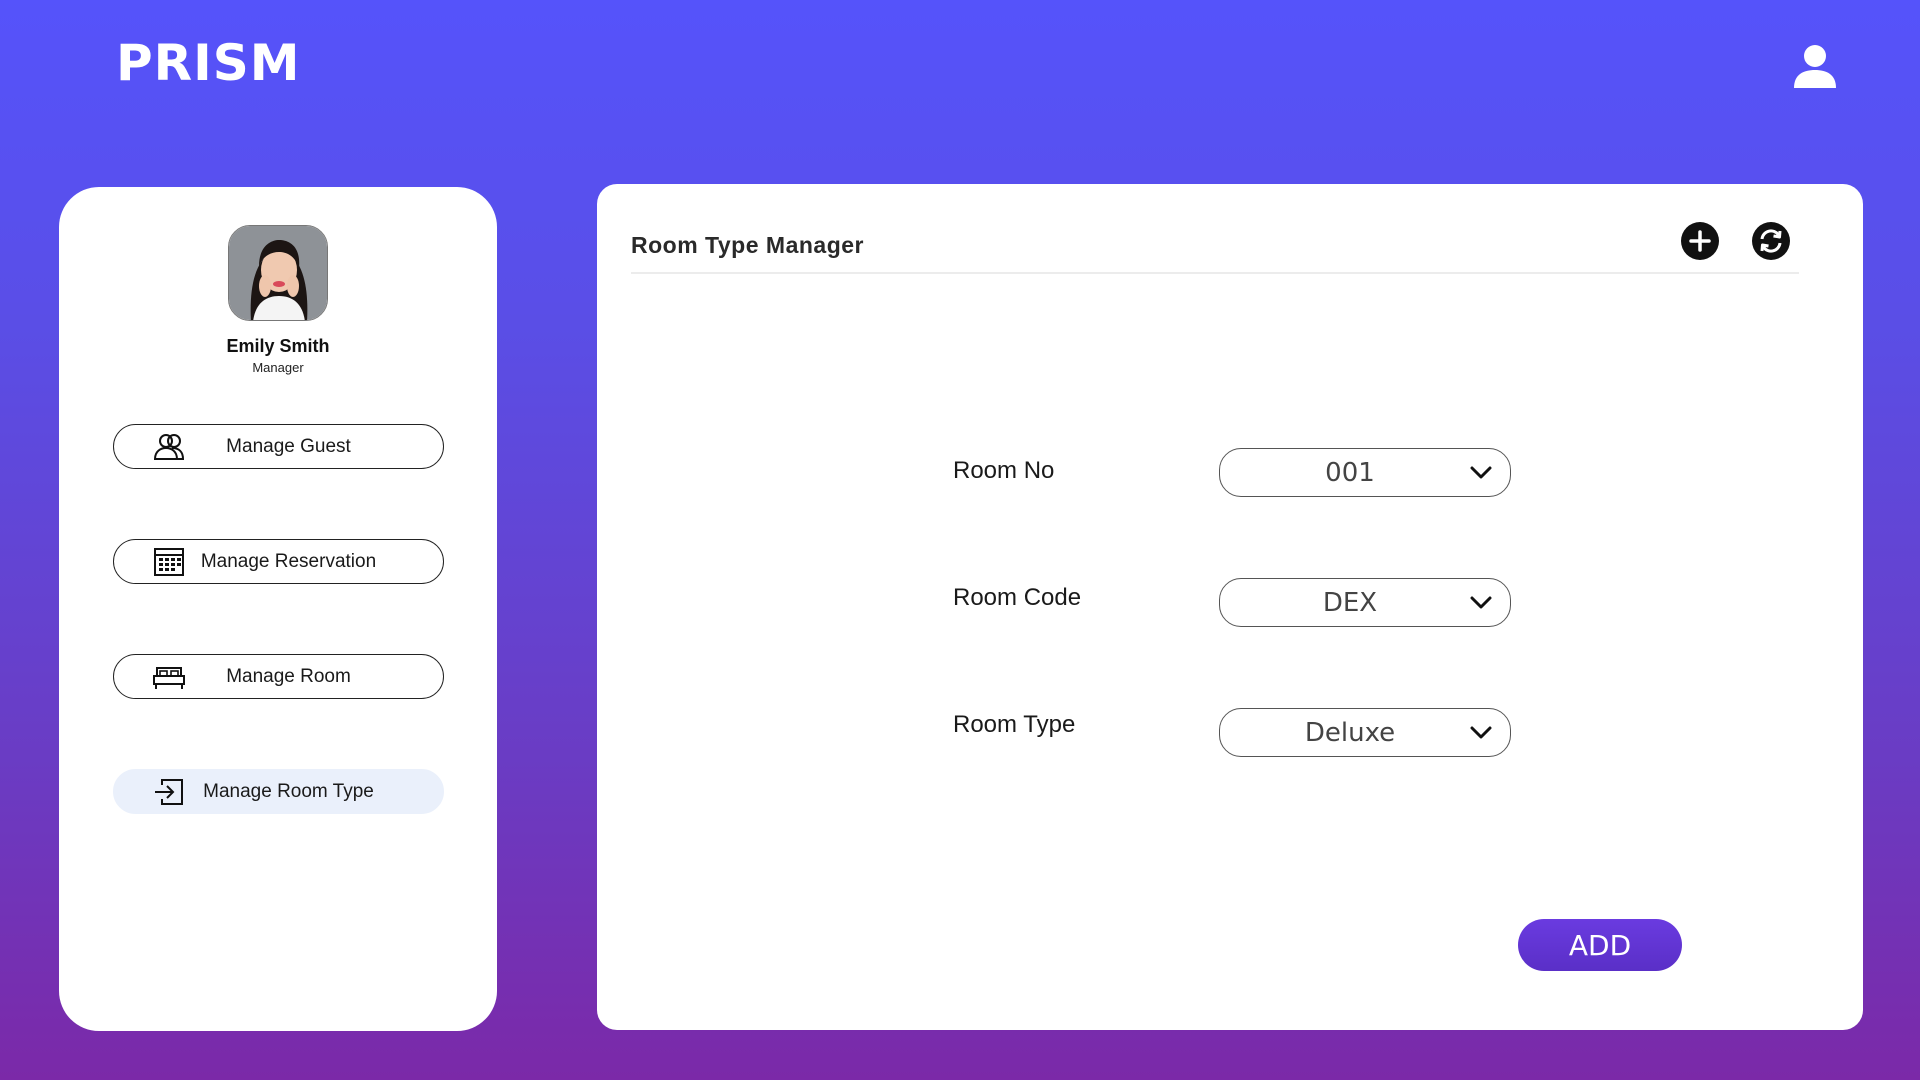  I want to click on refresh-icon, so click(1771, 241).